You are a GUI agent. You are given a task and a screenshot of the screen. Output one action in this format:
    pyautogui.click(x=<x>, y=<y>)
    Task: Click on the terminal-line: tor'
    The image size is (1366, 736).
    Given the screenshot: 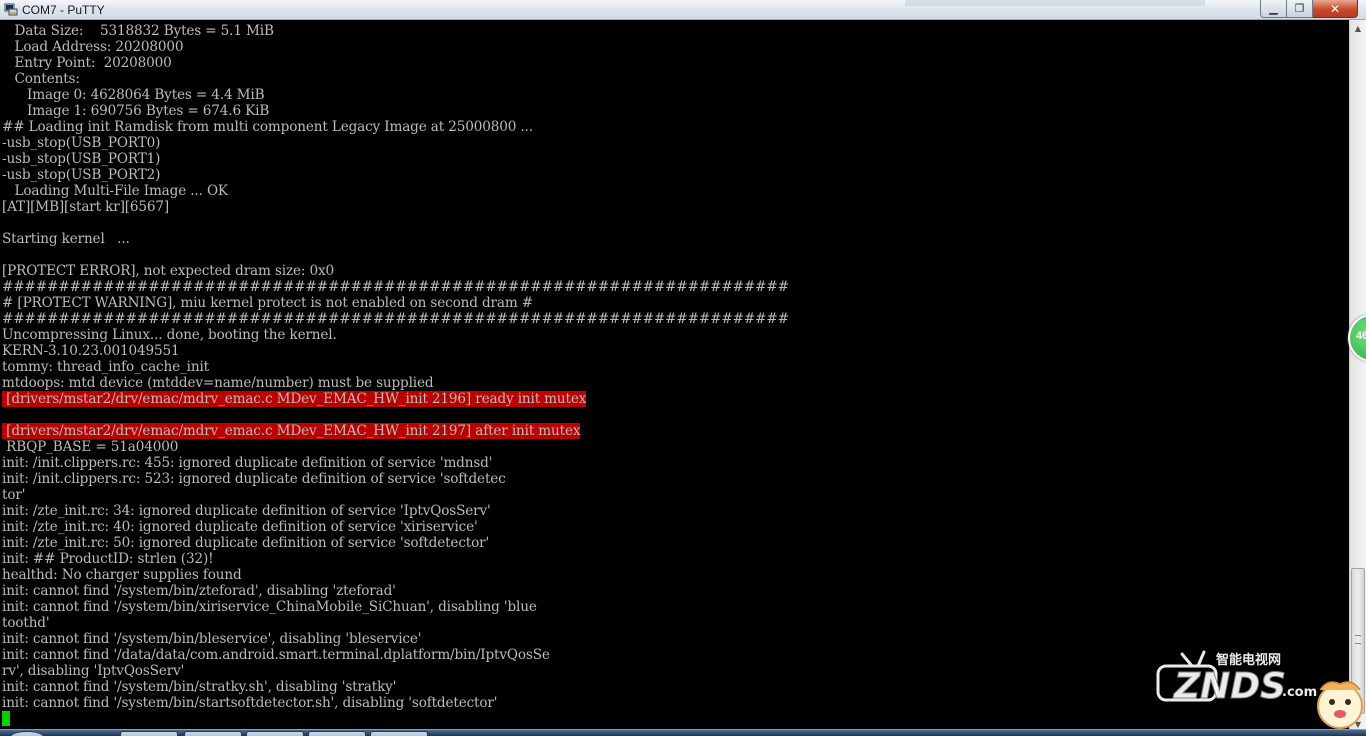 What is the action you would take?
    pyautogui.click(x=14, y=495)
    